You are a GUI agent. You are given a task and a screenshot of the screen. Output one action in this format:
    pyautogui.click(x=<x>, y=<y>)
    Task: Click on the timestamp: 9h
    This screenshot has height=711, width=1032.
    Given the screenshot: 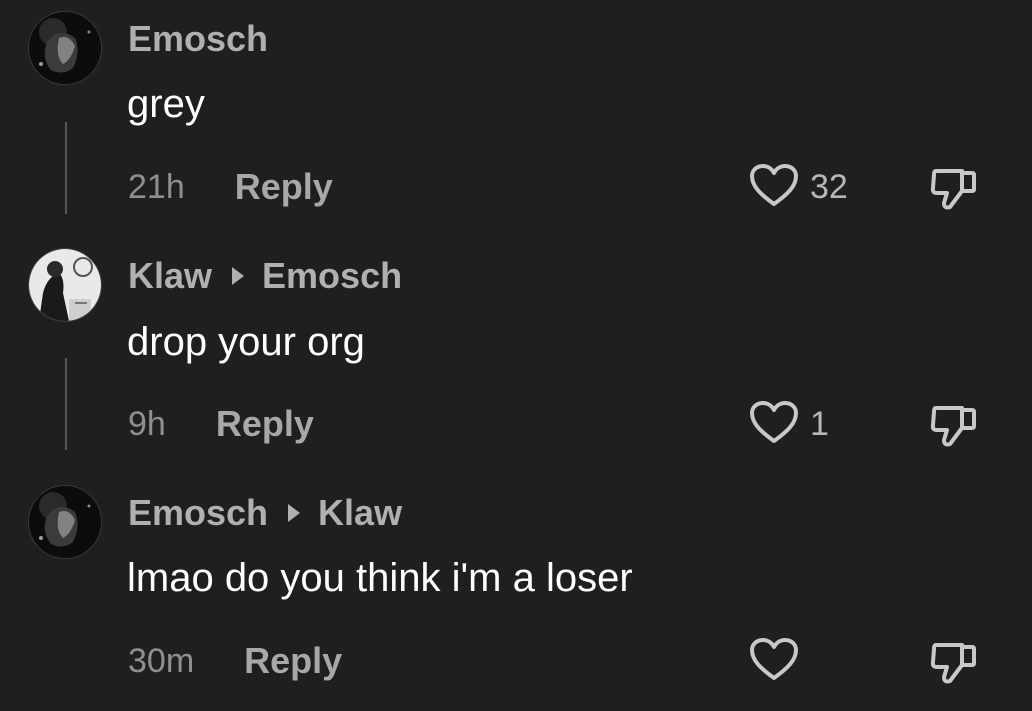 What is the action you would take?
    pyautogui.click(x=147, y=423)
    